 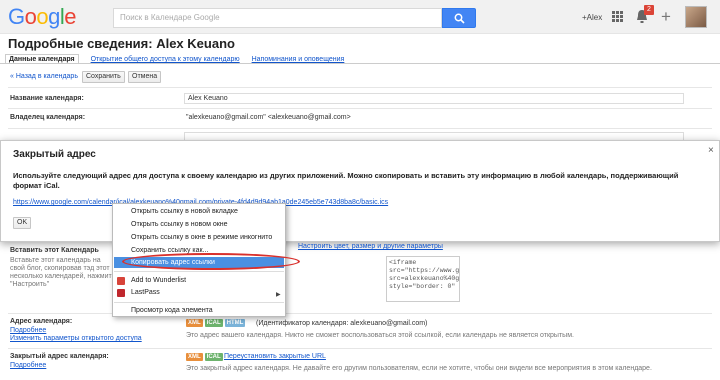 What do you see at coordinates (201, 237) in the screenshot?
I see `menu-item-open-incognito: Открыть ссылку в окне в режиме инкогнито` at bounding box center [201, 237].